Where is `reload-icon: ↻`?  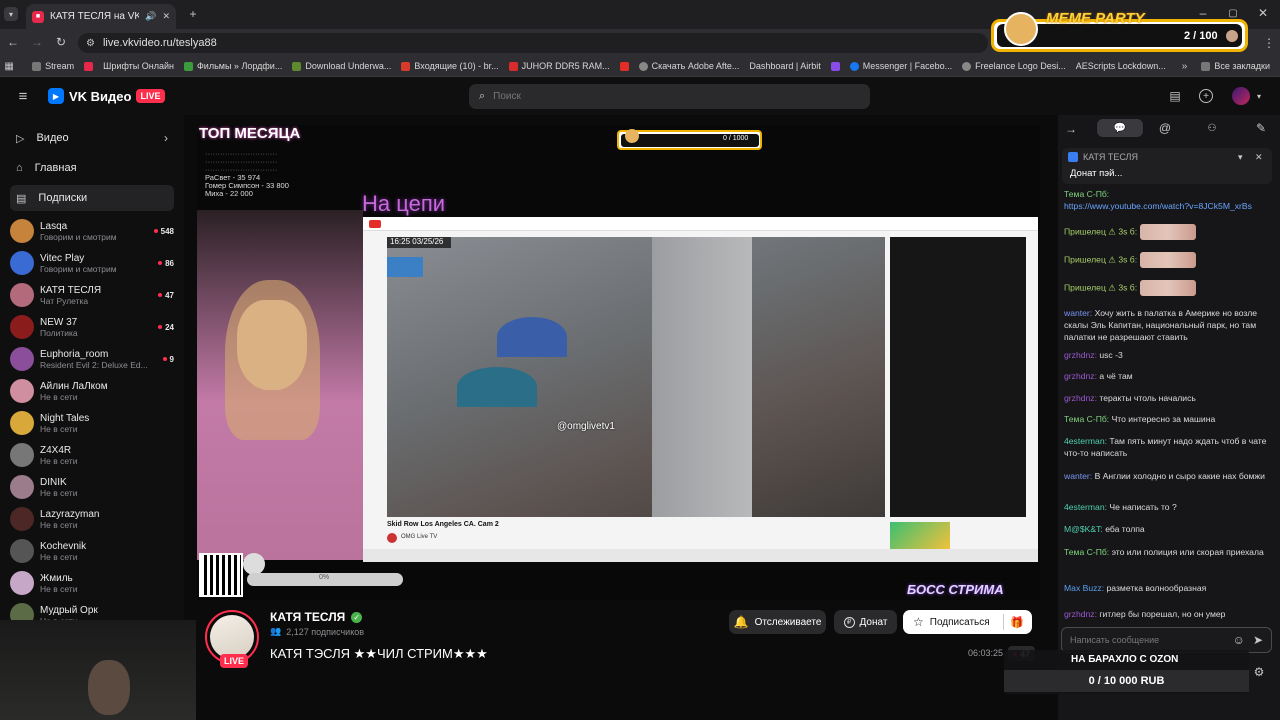
reload-icon: ↻ is located at coordinates (61, 42).